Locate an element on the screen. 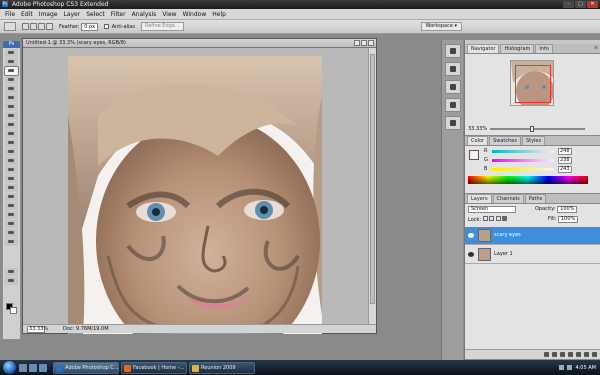 The height and width of the screenshot is (375, 600). link-layers-icon is located at coordinates (546, 354).